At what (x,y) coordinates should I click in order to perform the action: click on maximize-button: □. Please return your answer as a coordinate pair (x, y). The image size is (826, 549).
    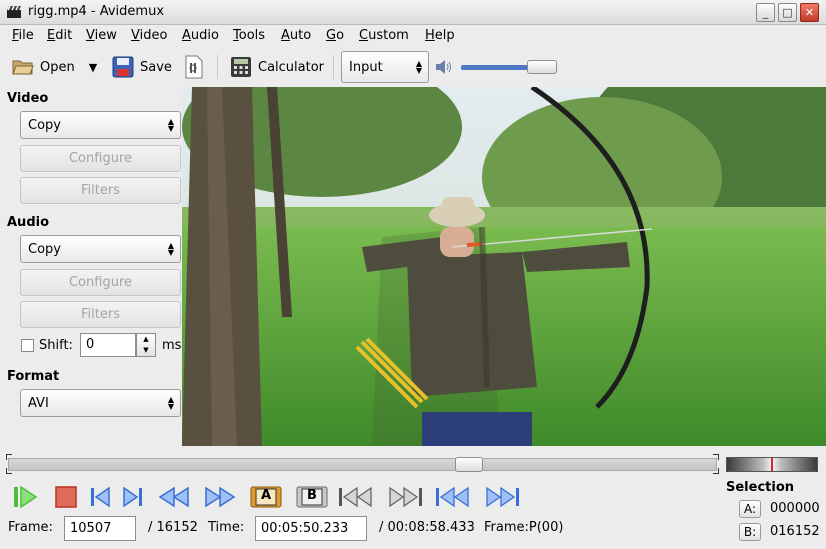
    Looking at the image, I should click on (787, 12).